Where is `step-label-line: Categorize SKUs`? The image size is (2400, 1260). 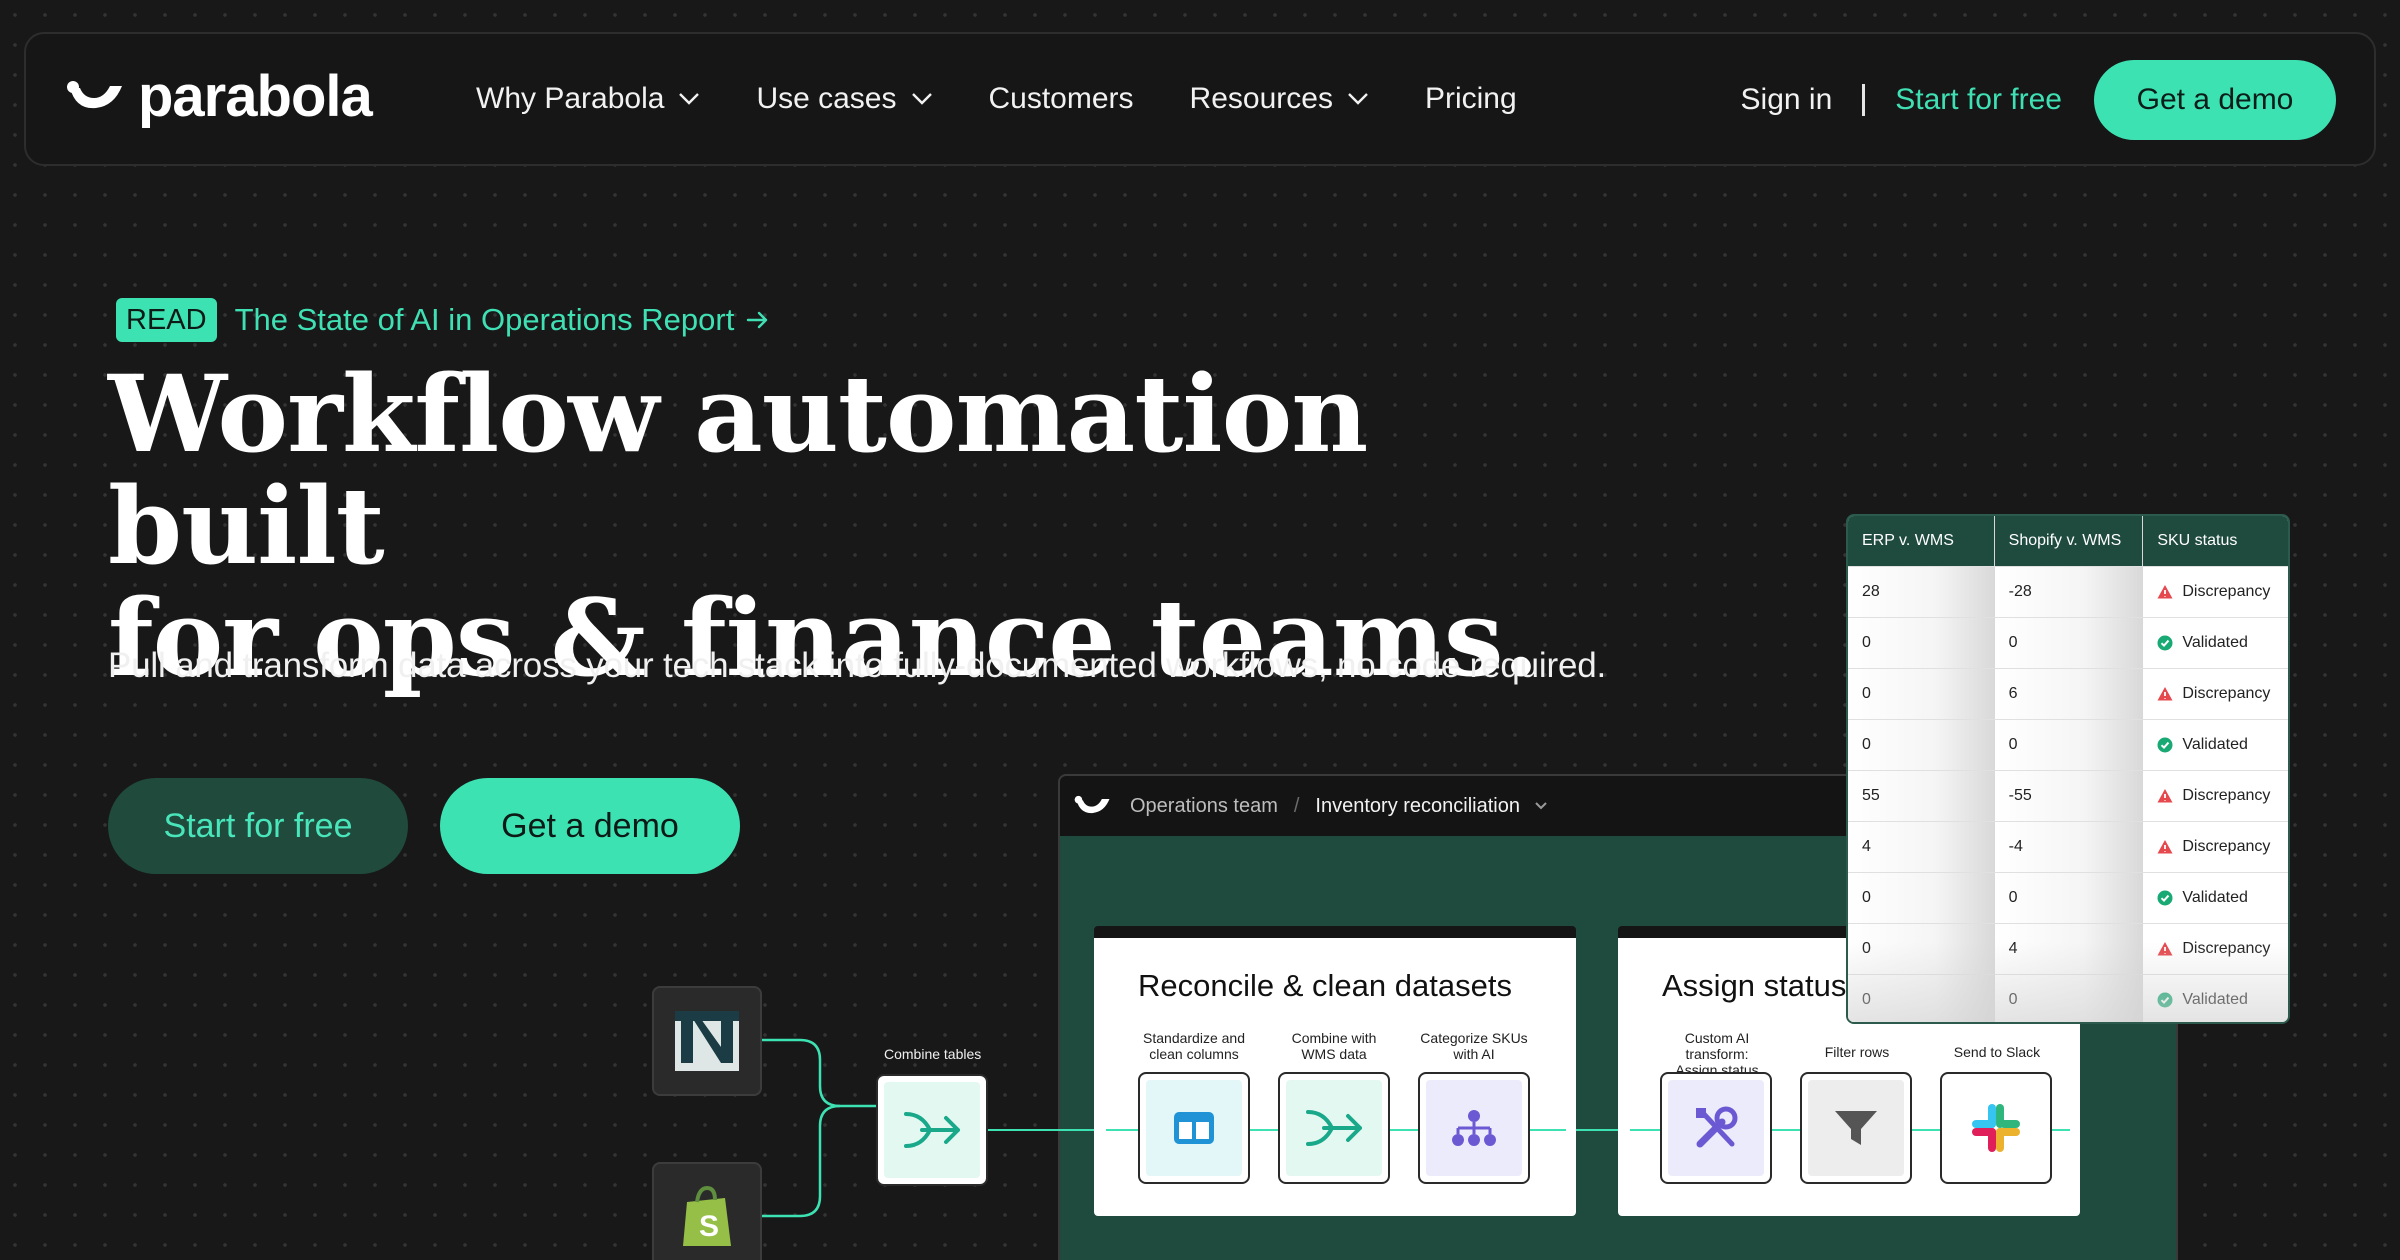
step-label-line: Categorize SKUs is located at coordinates (1474, 1038).